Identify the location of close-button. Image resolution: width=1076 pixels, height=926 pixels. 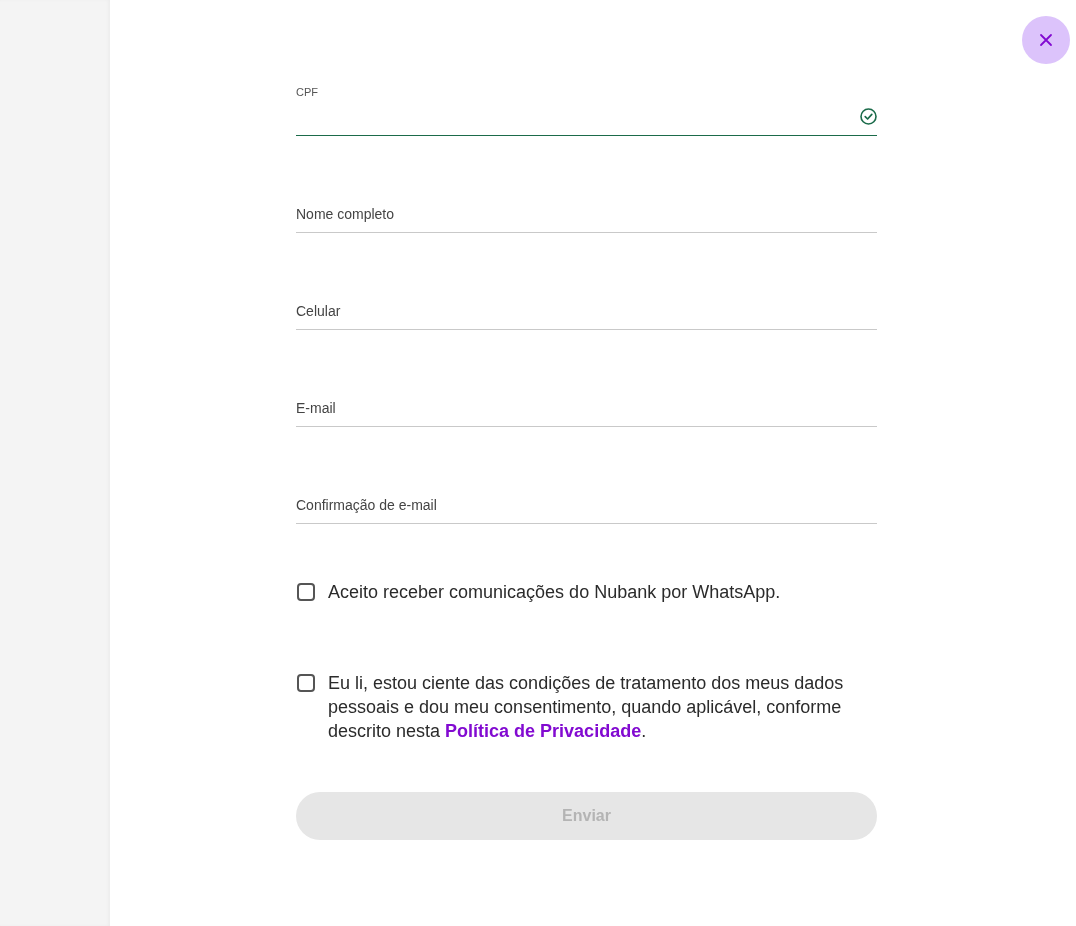
(1046, 40).